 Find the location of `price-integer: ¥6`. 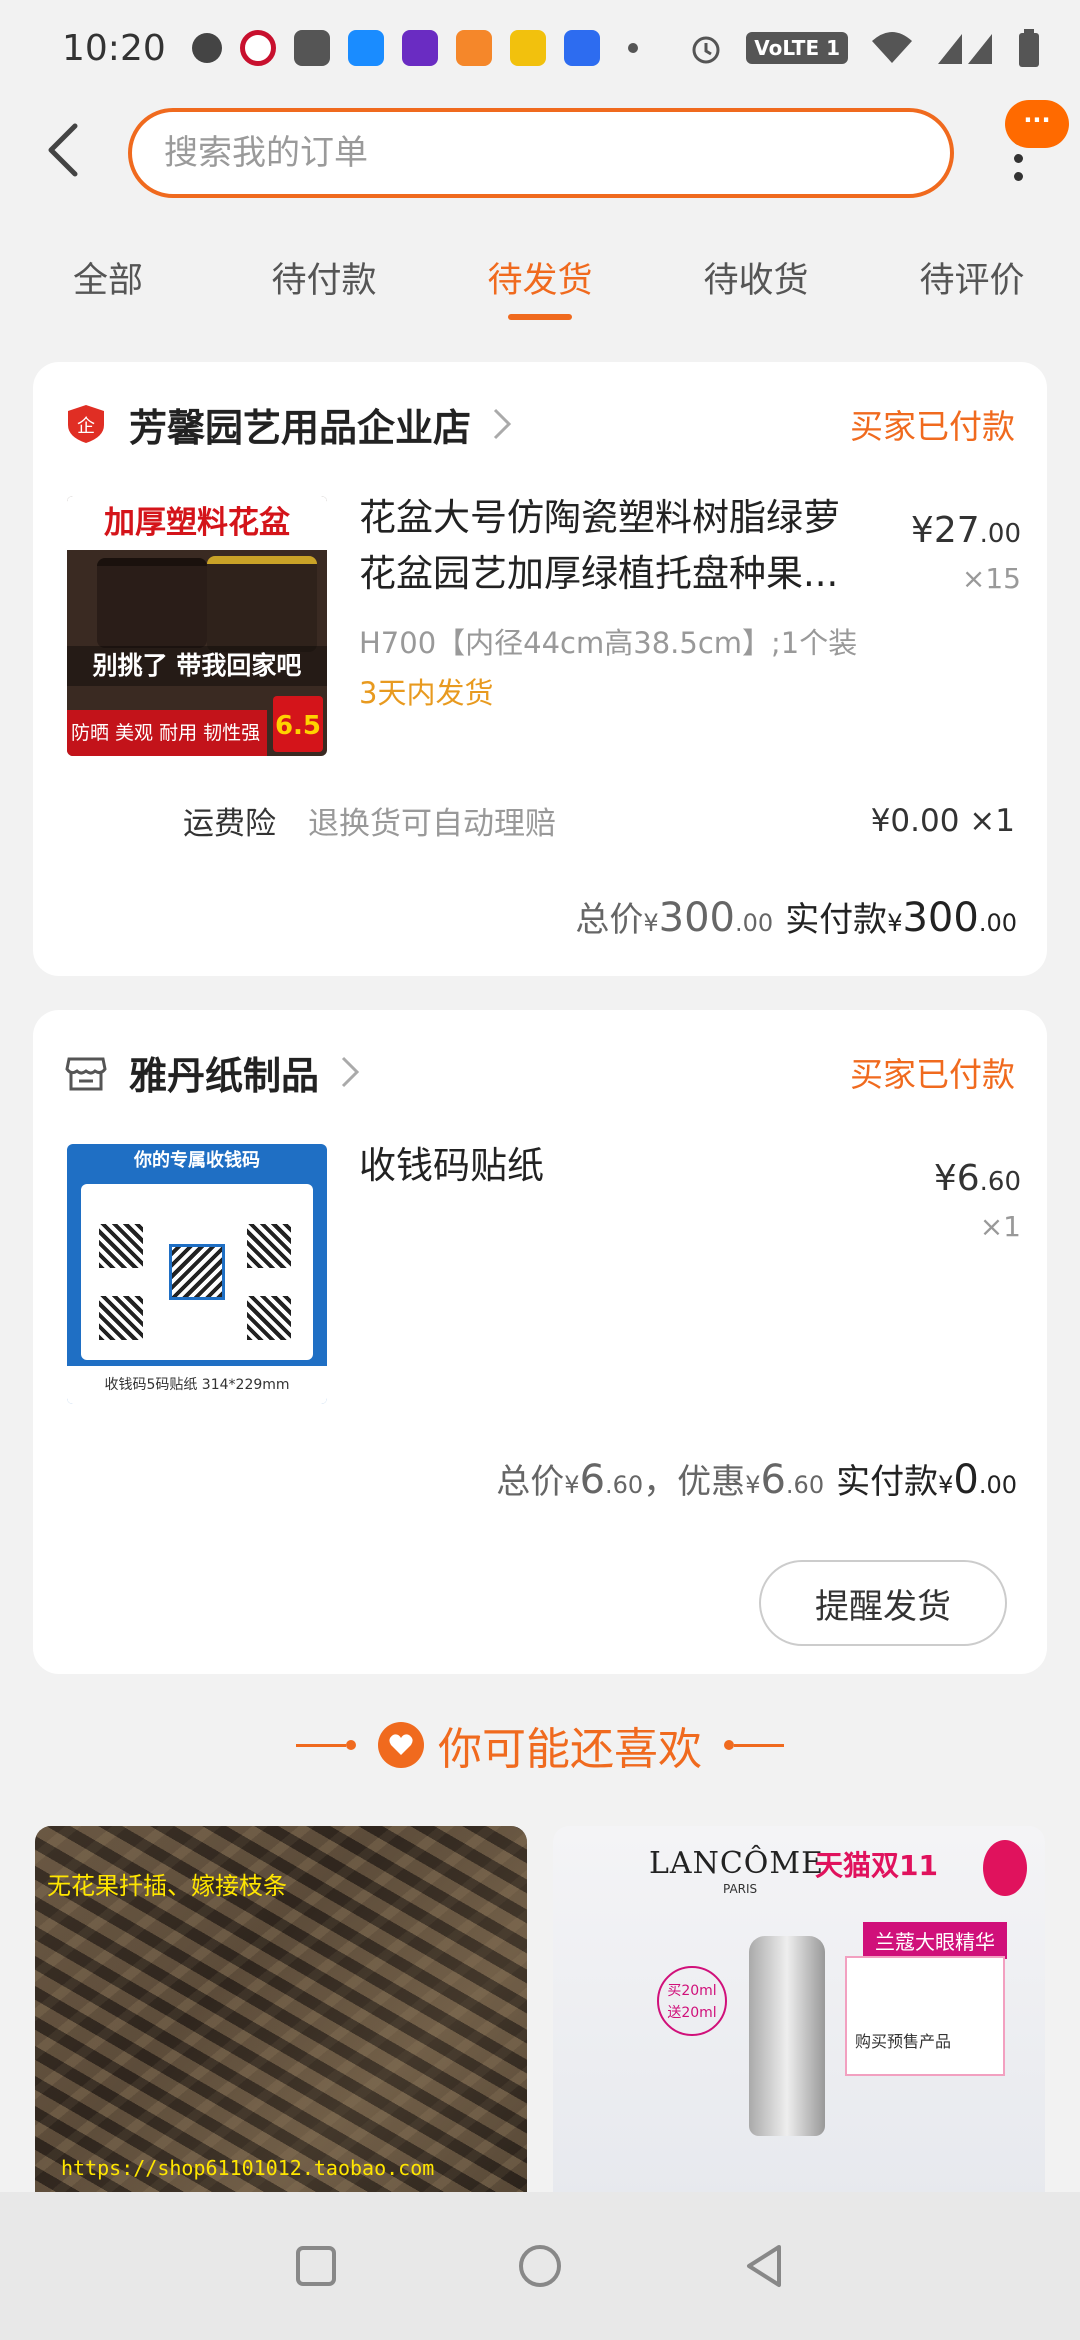

price-integer: ¥6 is located at coordinates (956, 1178).